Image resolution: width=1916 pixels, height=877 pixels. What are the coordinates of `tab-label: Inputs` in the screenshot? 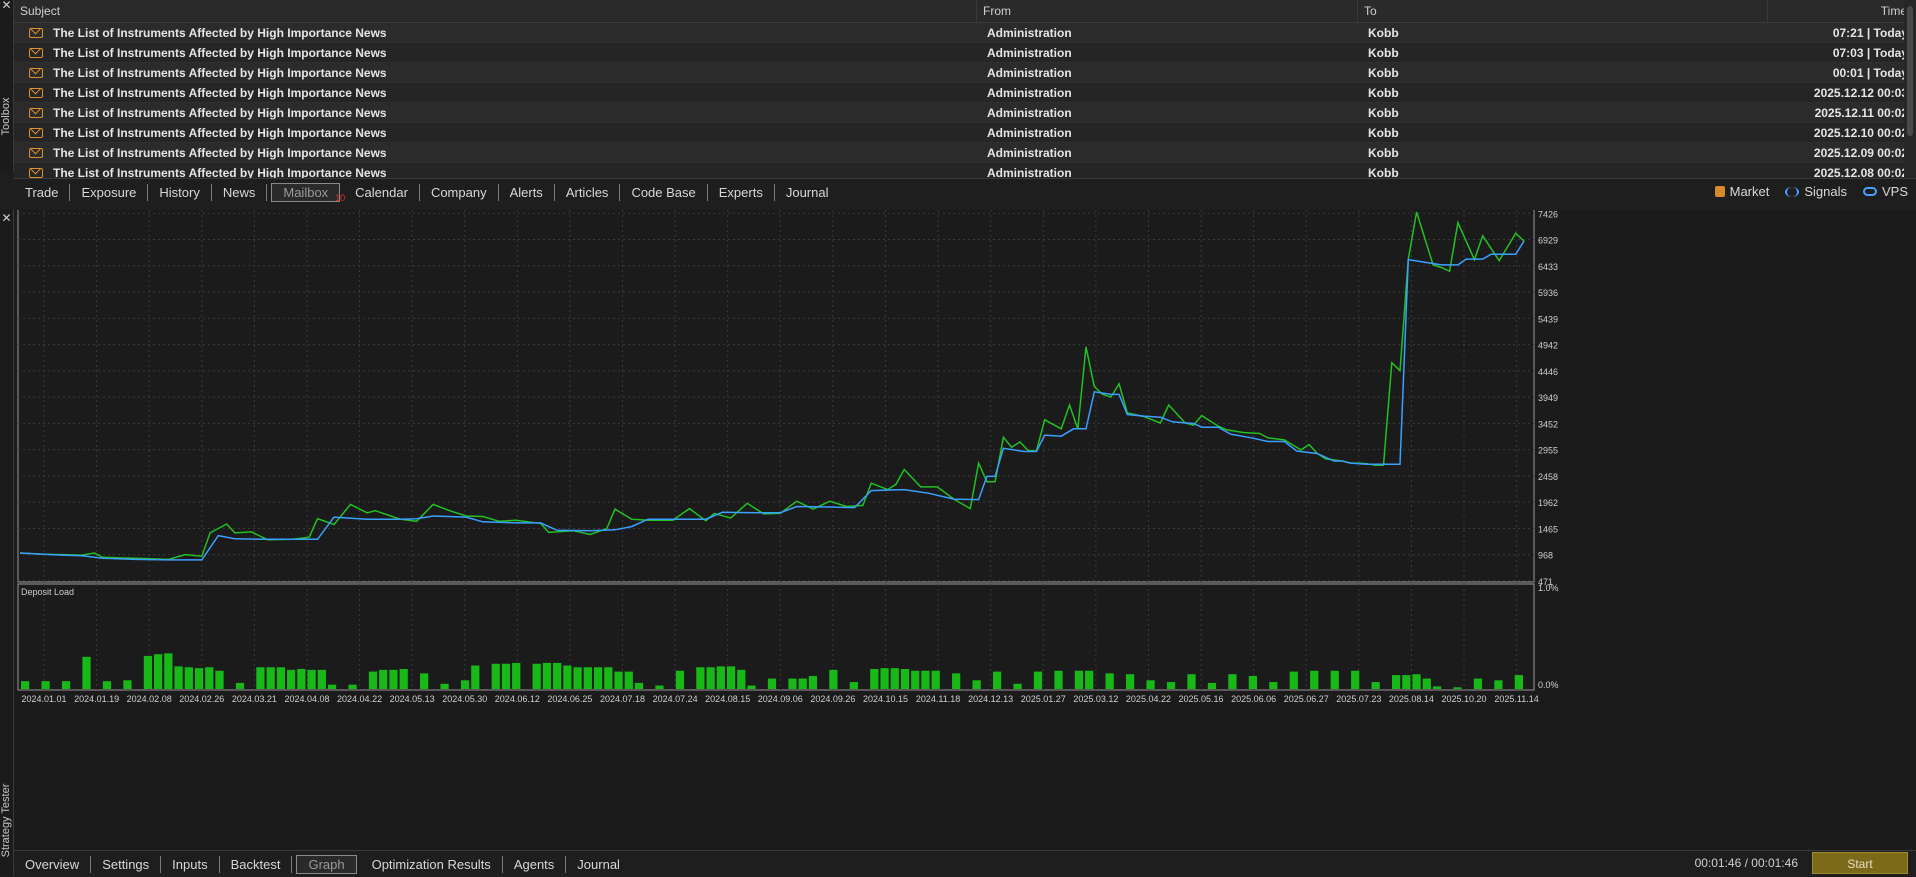 It's located at (190, 864).